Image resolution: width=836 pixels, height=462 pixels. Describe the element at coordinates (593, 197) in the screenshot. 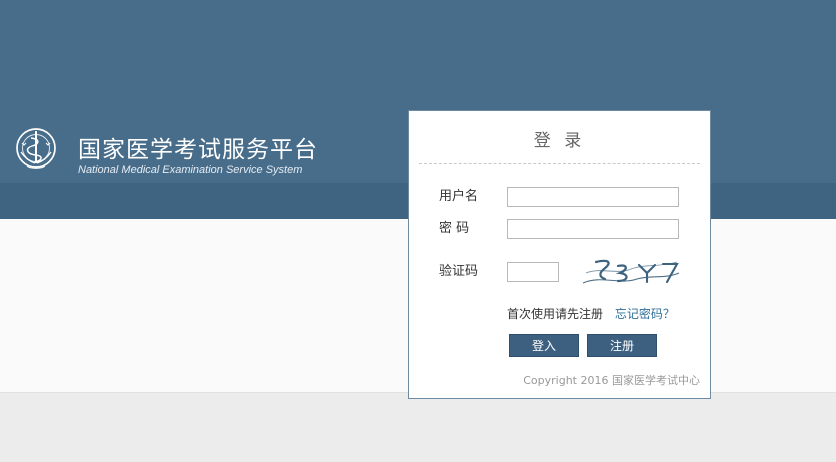

I see `username-input` at that location.